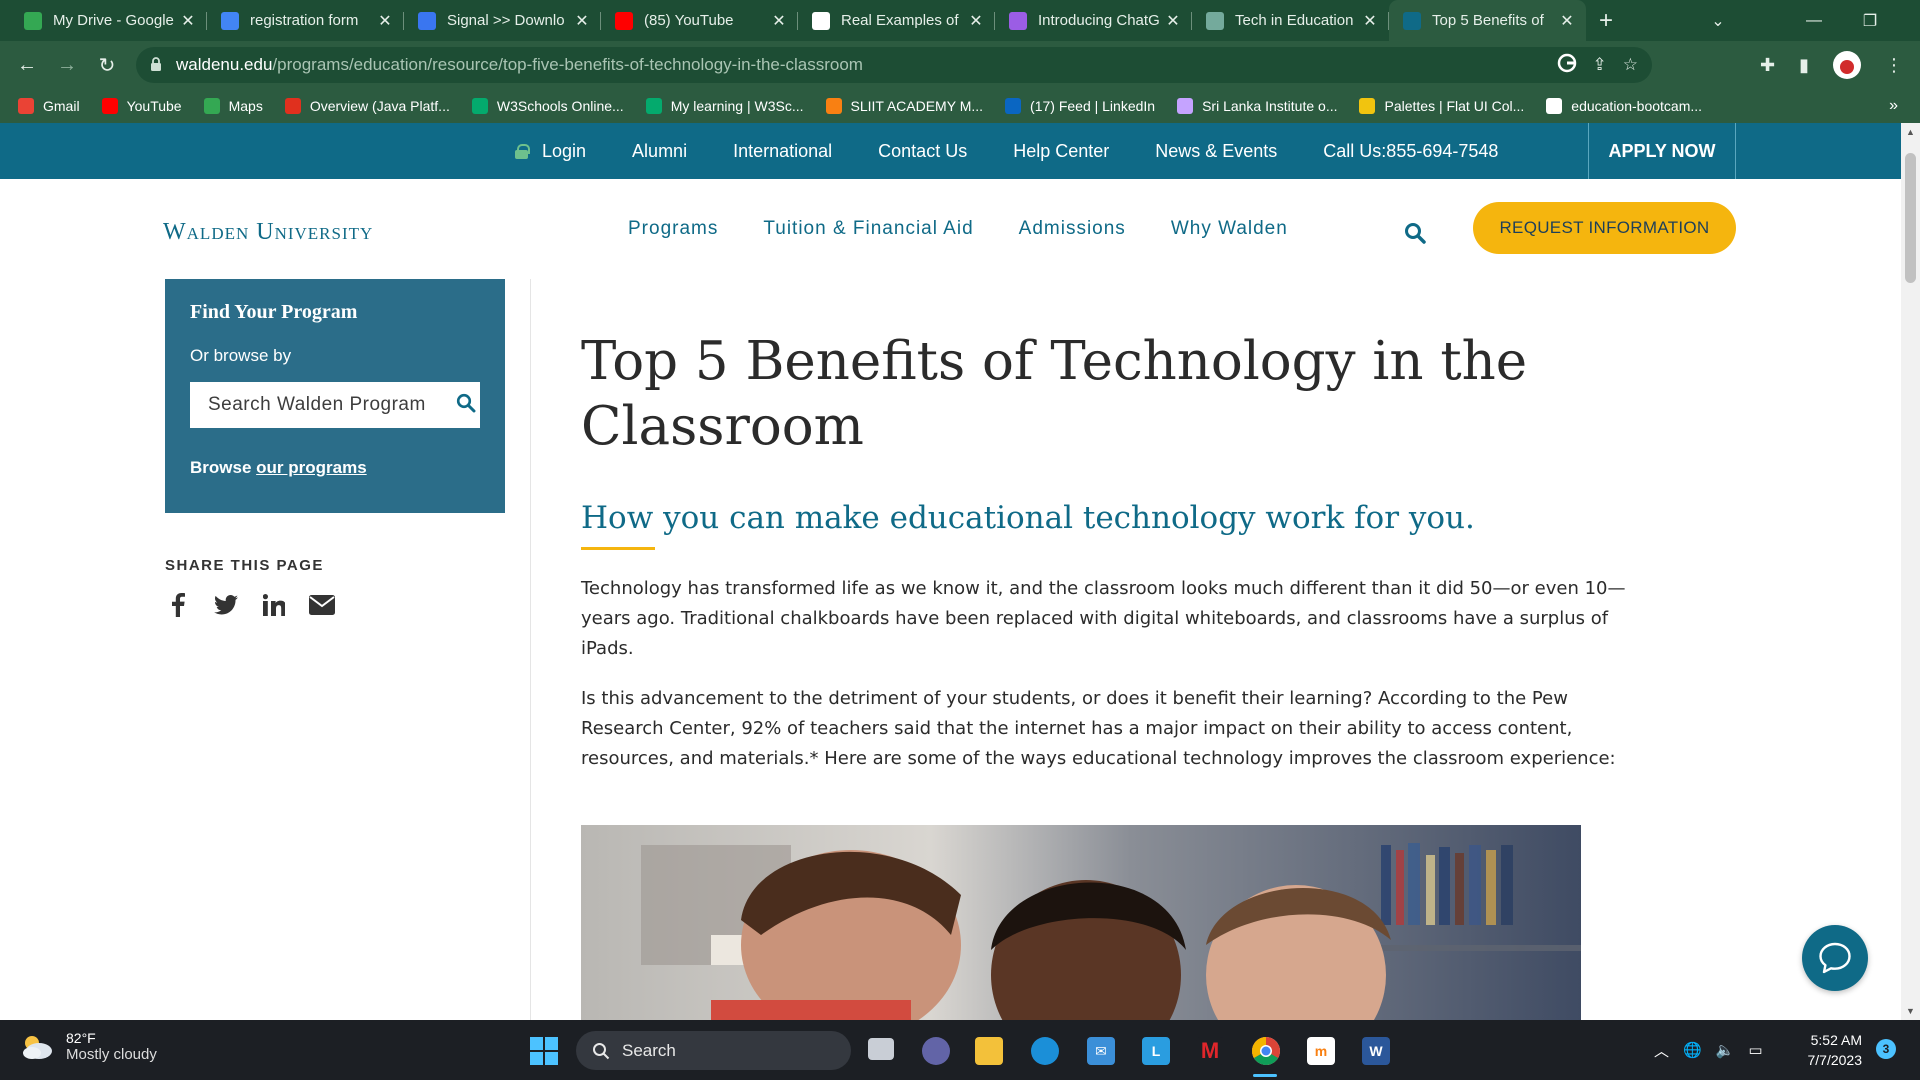 Image resolution: width=1920 pixels, height=1080 pixels. I want to click on extensions-icon: ✚, so click(1767, 65).